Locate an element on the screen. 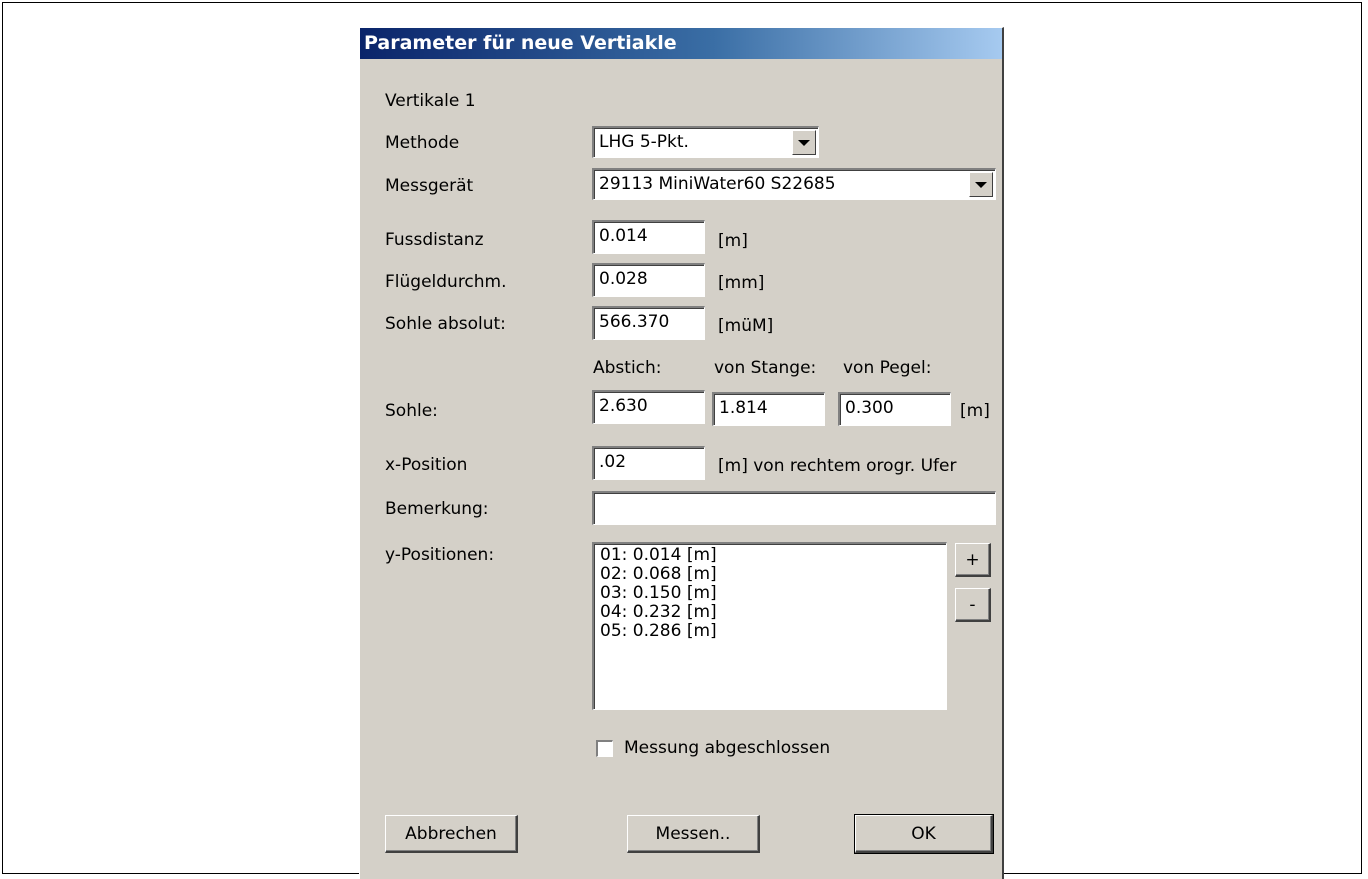 This screenshot has width=1368, height=879. x-position-input: .02 is located at coordinates (648, 463).